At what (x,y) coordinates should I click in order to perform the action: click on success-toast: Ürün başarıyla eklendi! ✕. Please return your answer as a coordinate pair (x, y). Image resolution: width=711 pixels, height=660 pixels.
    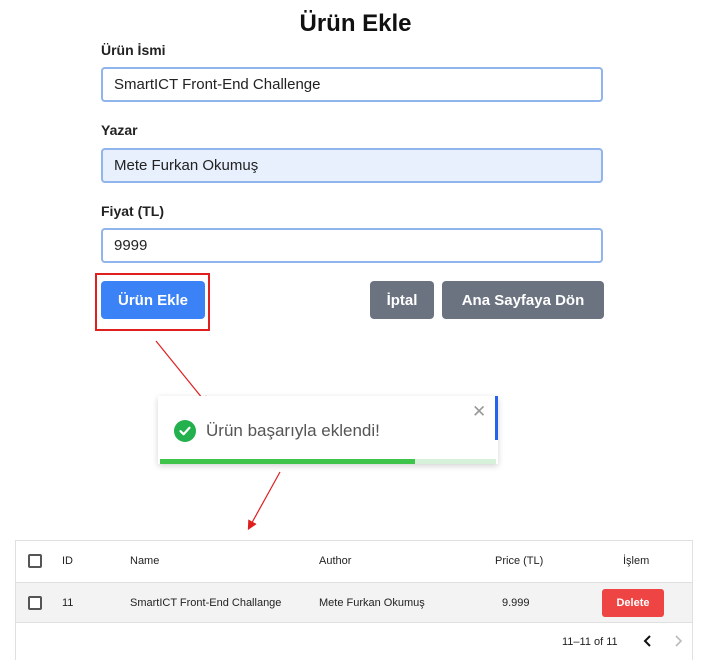
    Looking at the image, I should click on (328, 430).